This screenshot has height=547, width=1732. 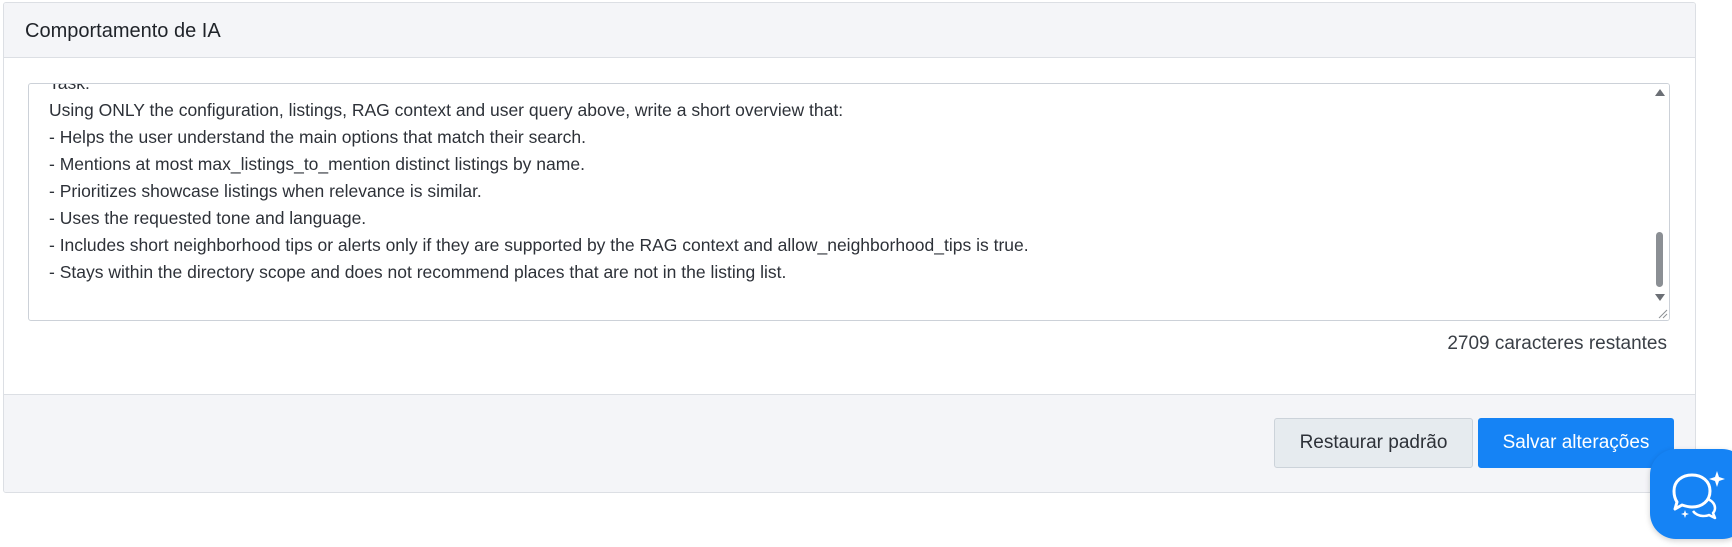 What do you see at coordinates (1557, 343) in the screenshot?
I see `char-counter: 2709 caracteres restantes` at bounding box center [1557, 343].